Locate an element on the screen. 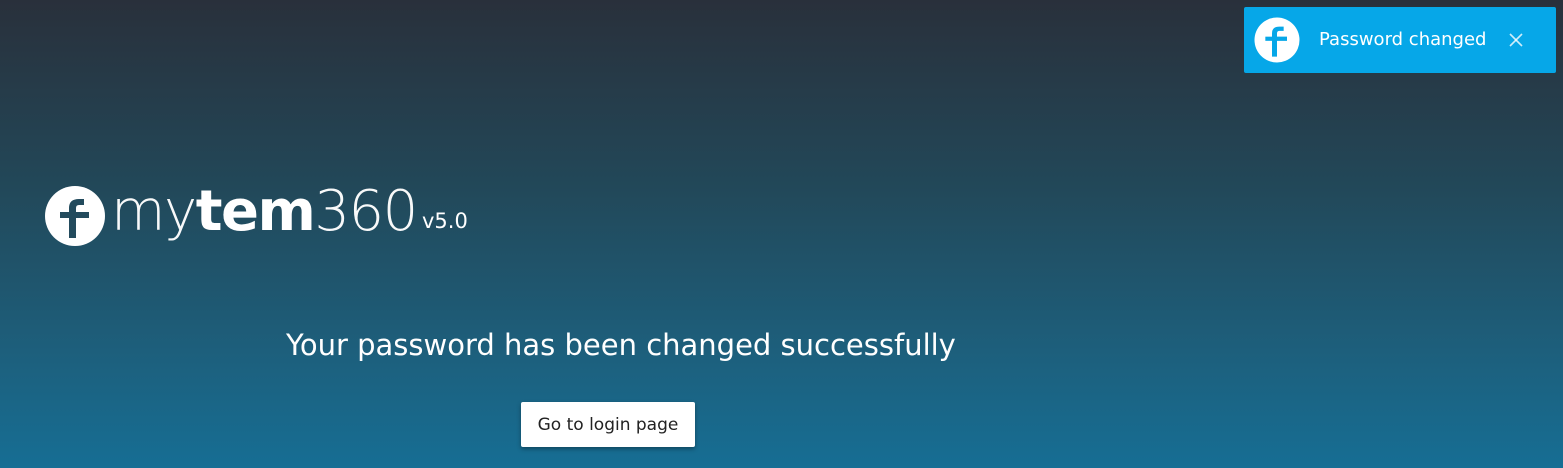  brand-name-prefix: my is located at coordinates (154, 211).